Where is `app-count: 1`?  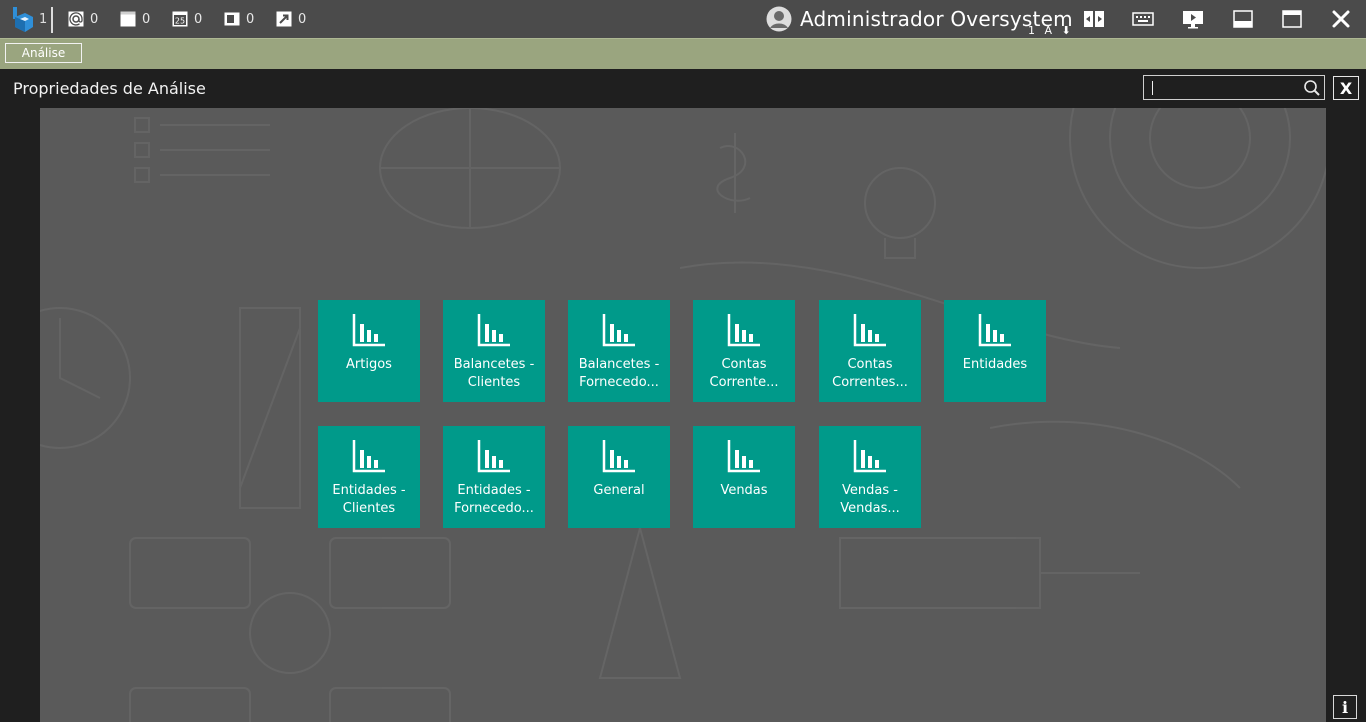
app-count: 1 is located at coordinates (43, 19).